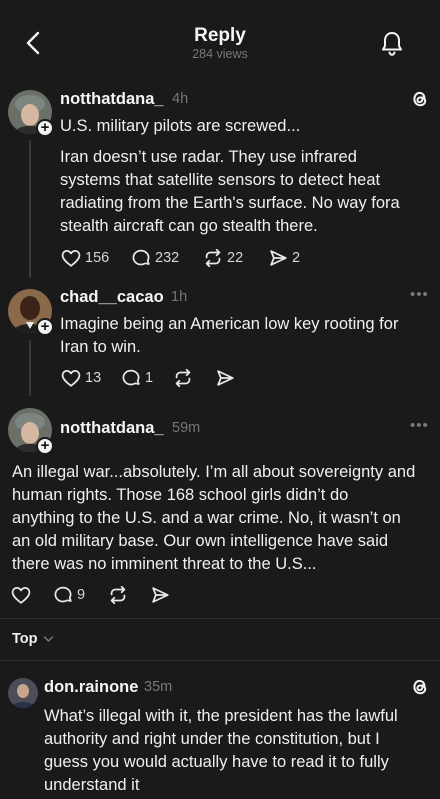 Image resolution: width=440 pixels, height=799 pixels. I want to click on post-text-line: stealth aircraft can go stealth there., so click(189, 226).